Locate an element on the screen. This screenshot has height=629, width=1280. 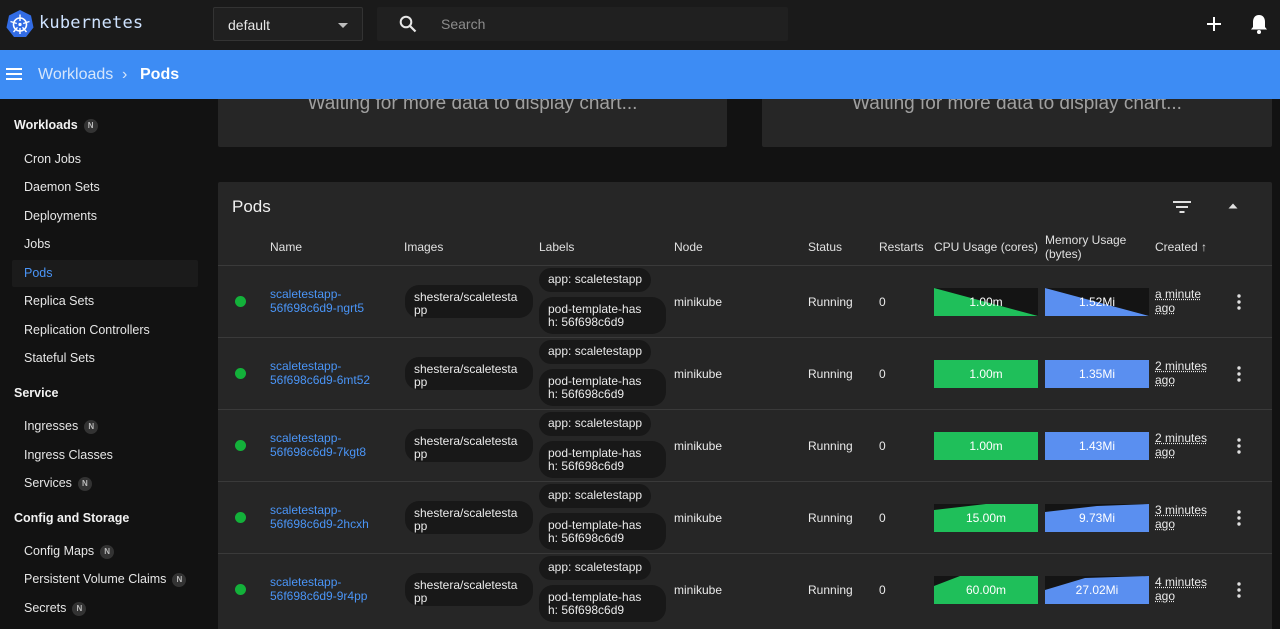
search-icon is located at coordinates (408, 24).